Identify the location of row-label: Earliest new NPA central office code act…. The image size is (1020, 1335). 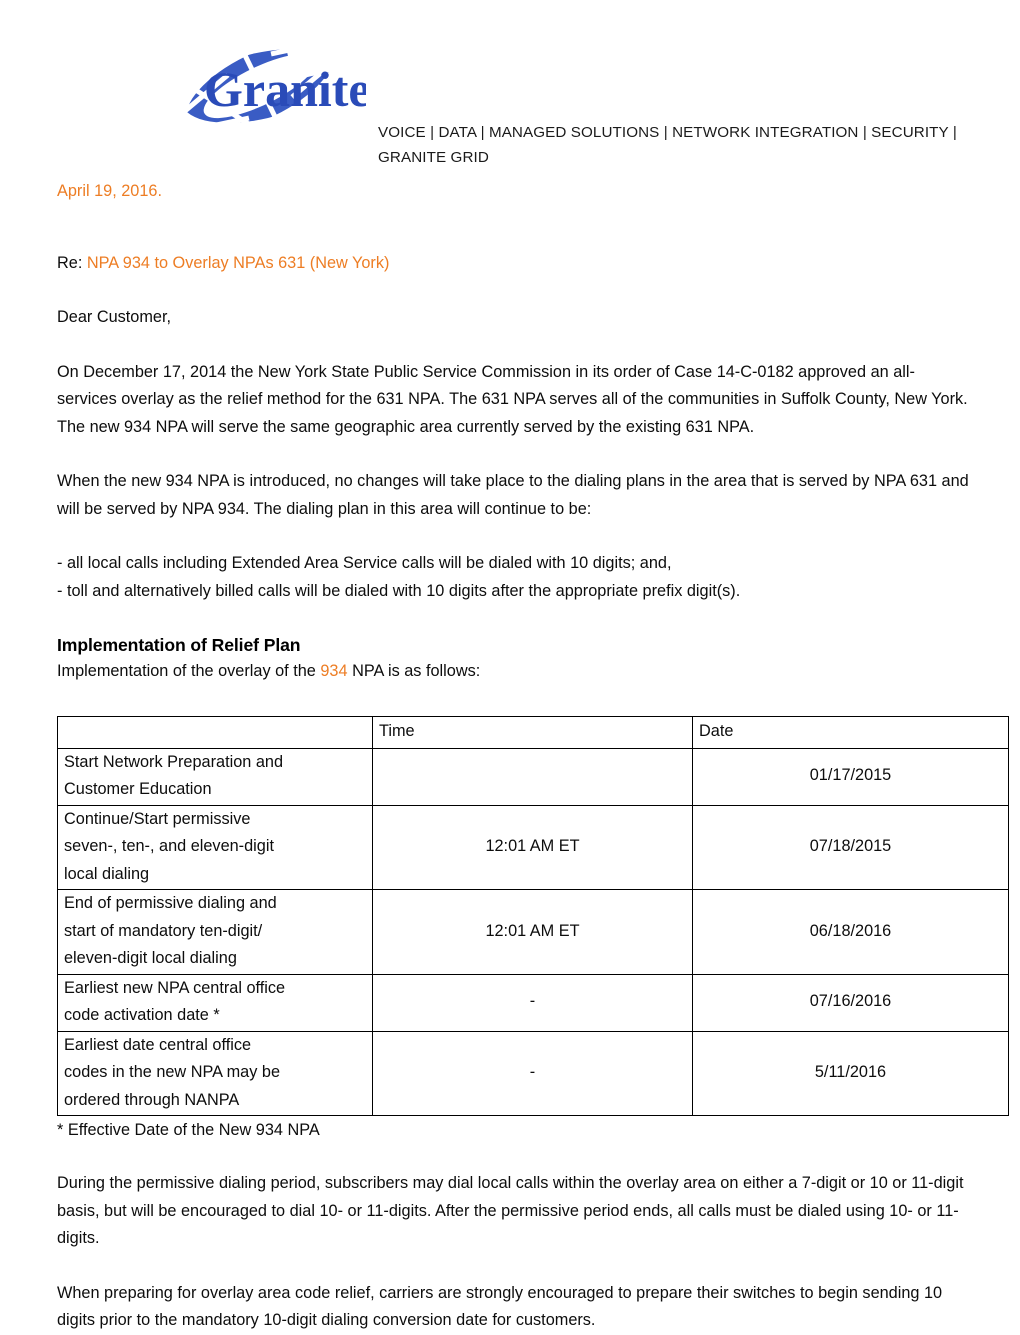
(215, 1002).